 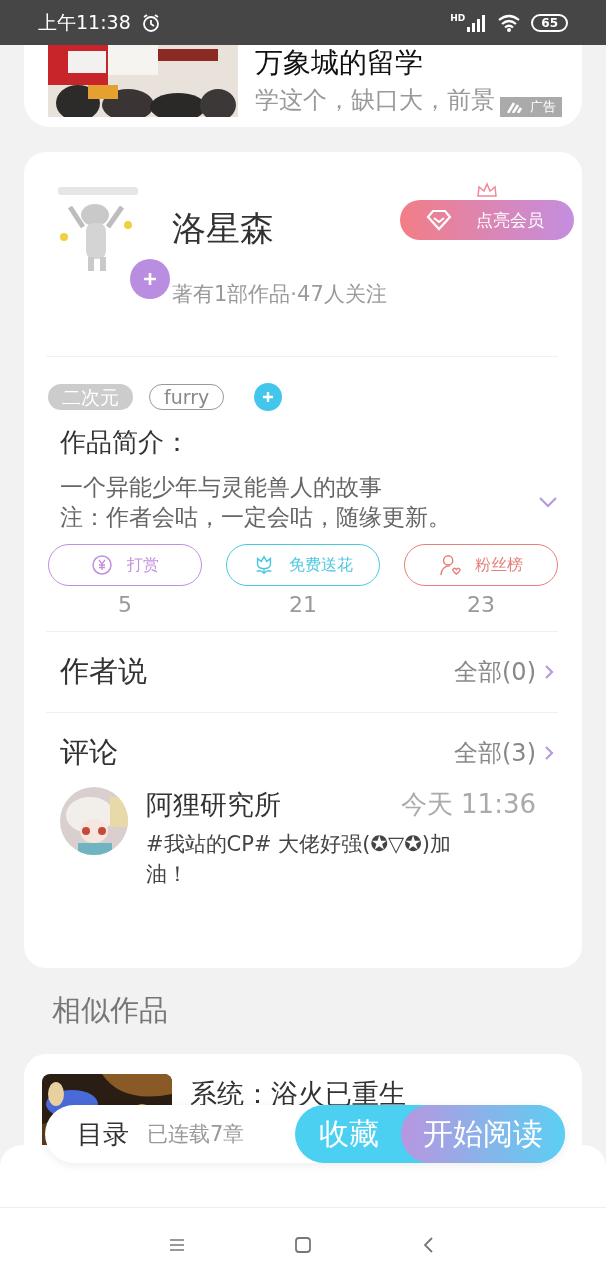 I want to click on add-tag-button, so click(x=268, y=397).